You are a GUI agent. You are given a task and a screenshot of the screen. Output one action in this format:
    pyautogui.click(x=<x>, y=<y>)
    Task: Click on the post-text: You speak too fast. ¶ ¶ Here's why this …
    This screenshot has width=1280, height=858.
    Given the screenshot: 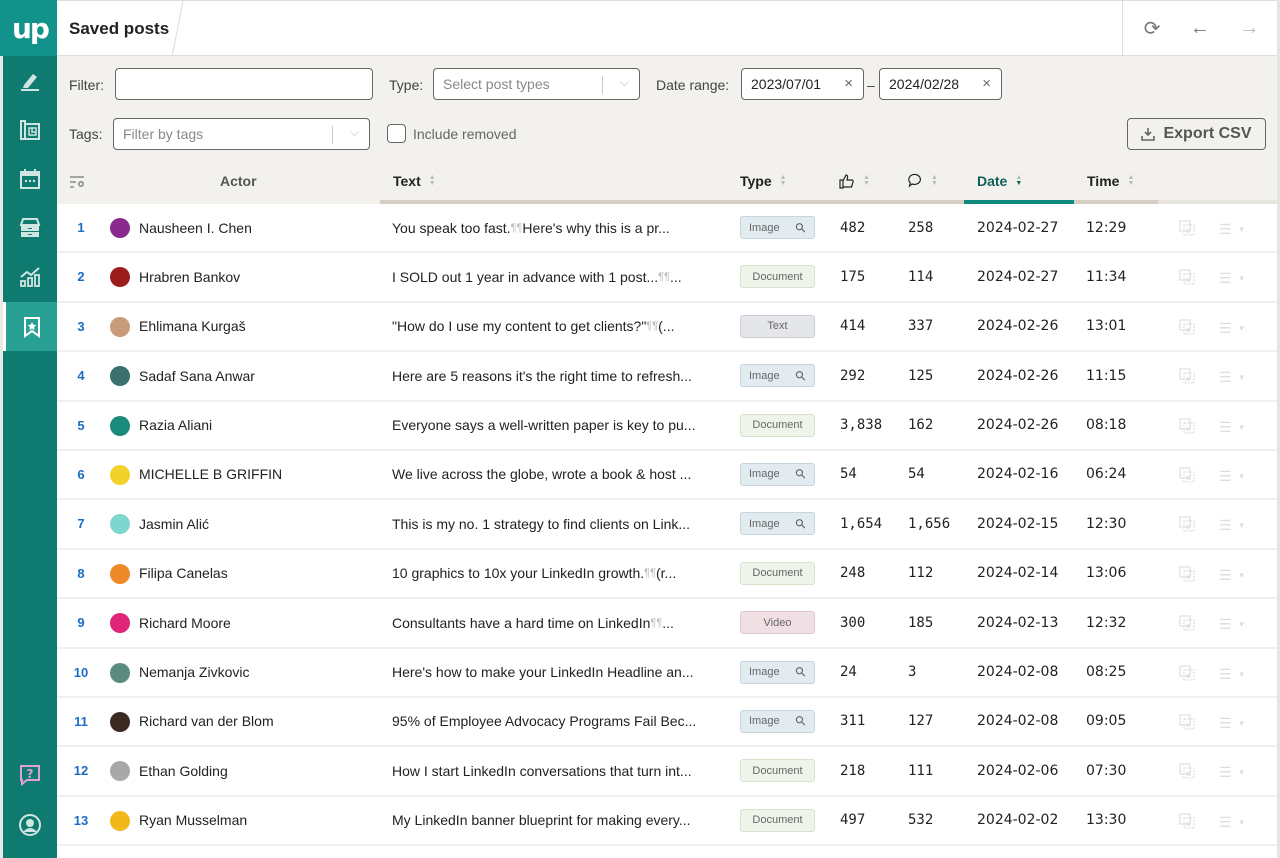 What is the action you would take?
    pyautogui.click(x=557, y=227)
    